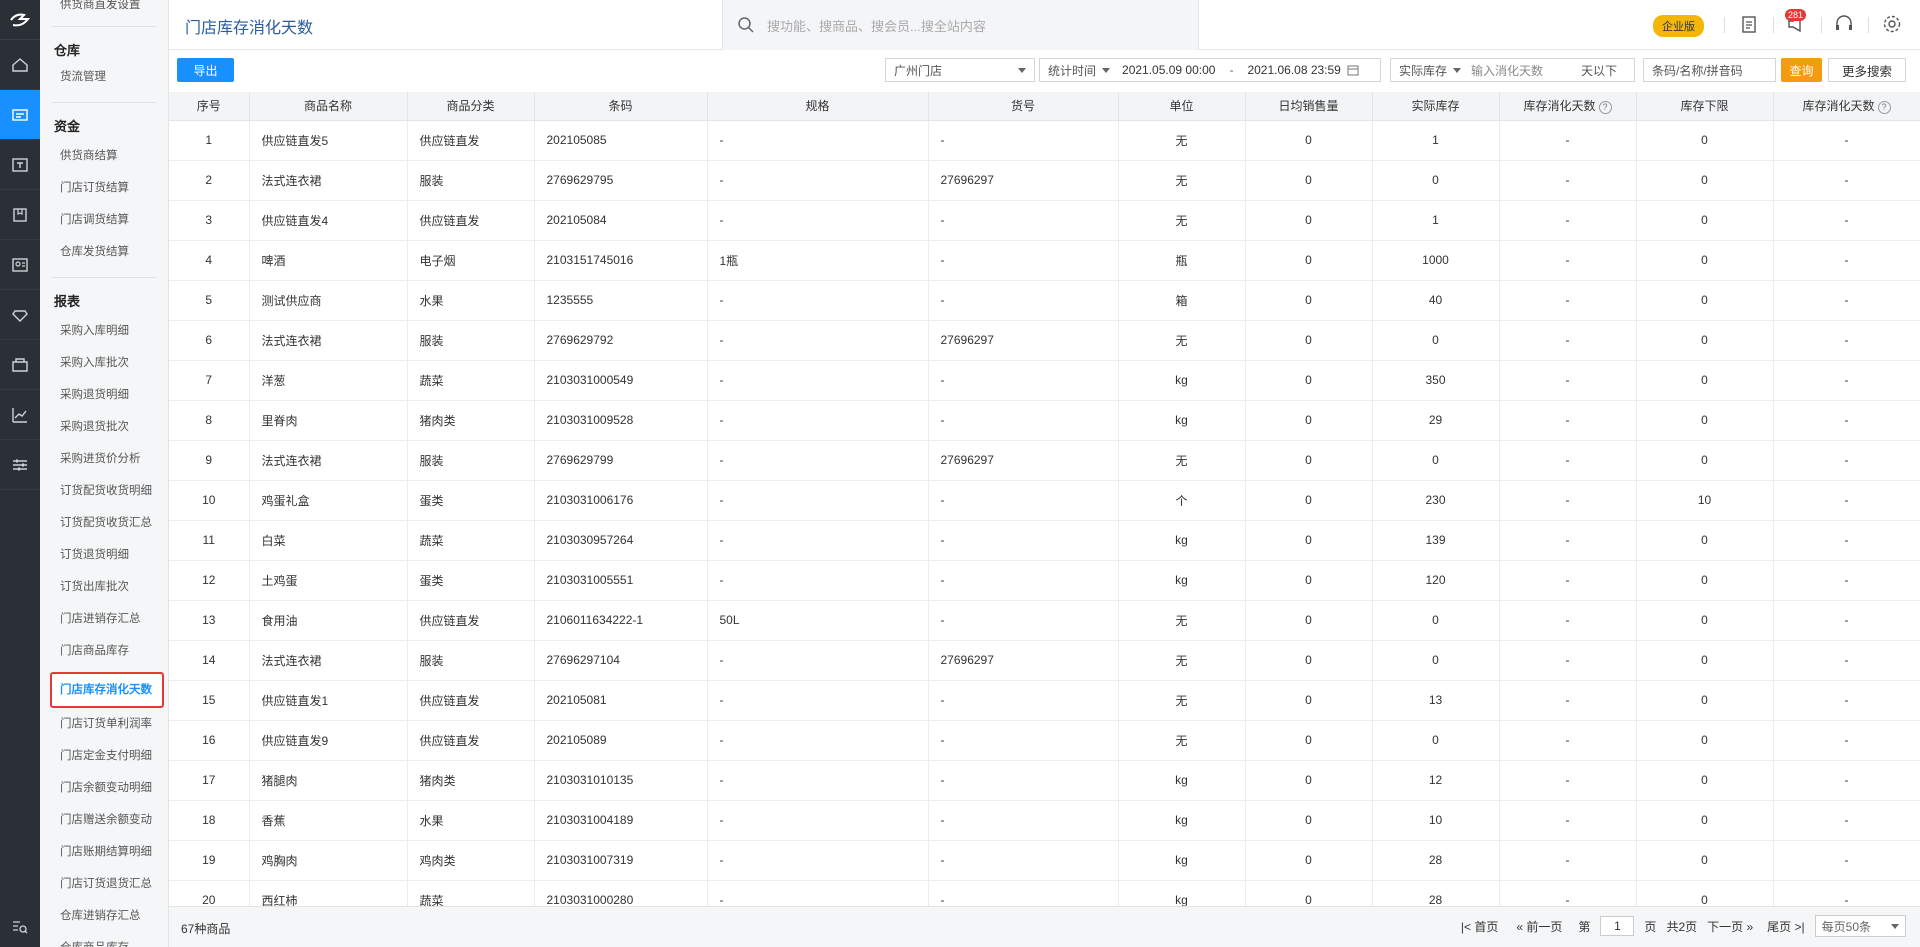 The height and width of the screenshot is (947, 1920). I want to click on table-cell: 8, so click(209, 420).